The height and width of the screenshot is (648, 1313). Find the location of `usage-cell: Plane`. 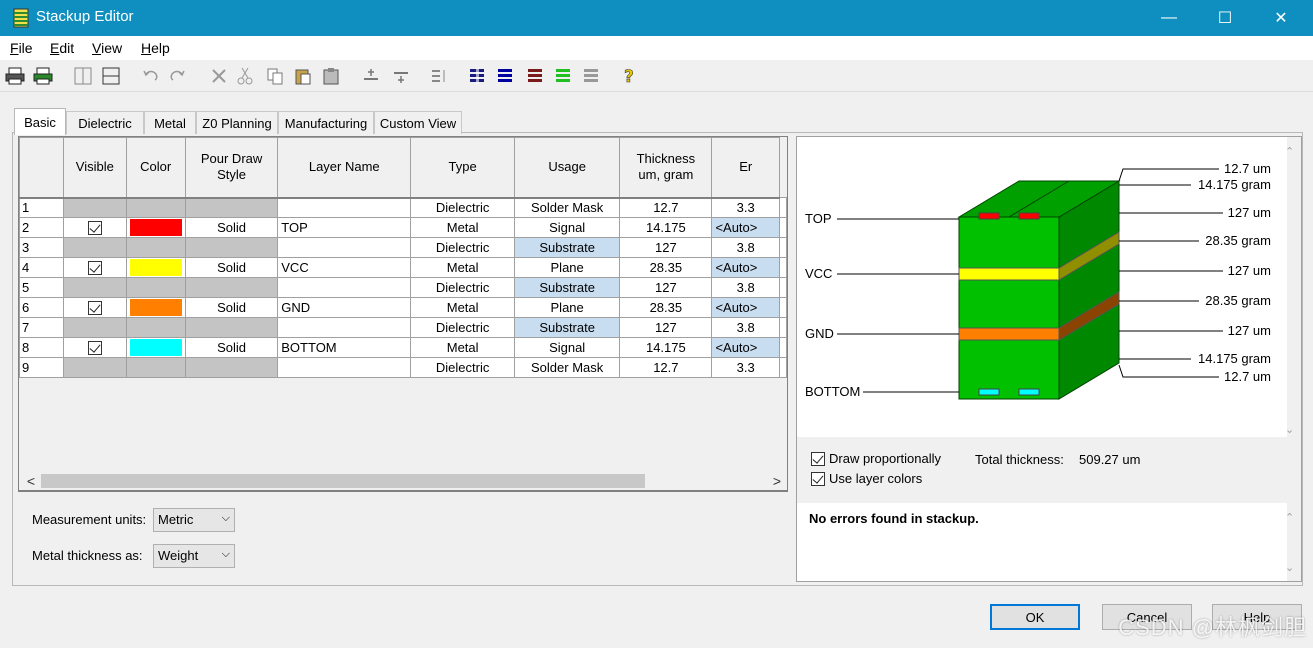

usage-cell: Plane is located at coordinates (567, 307).